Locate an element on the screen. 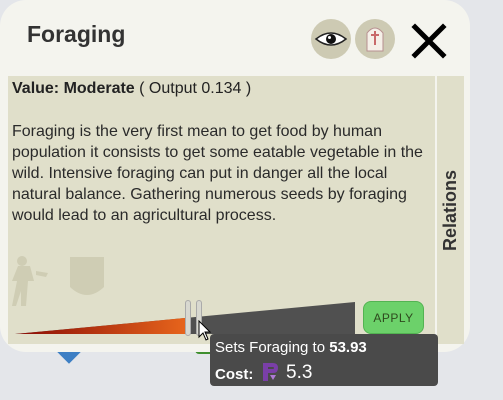  close-button is located at coordinates (429, 41).